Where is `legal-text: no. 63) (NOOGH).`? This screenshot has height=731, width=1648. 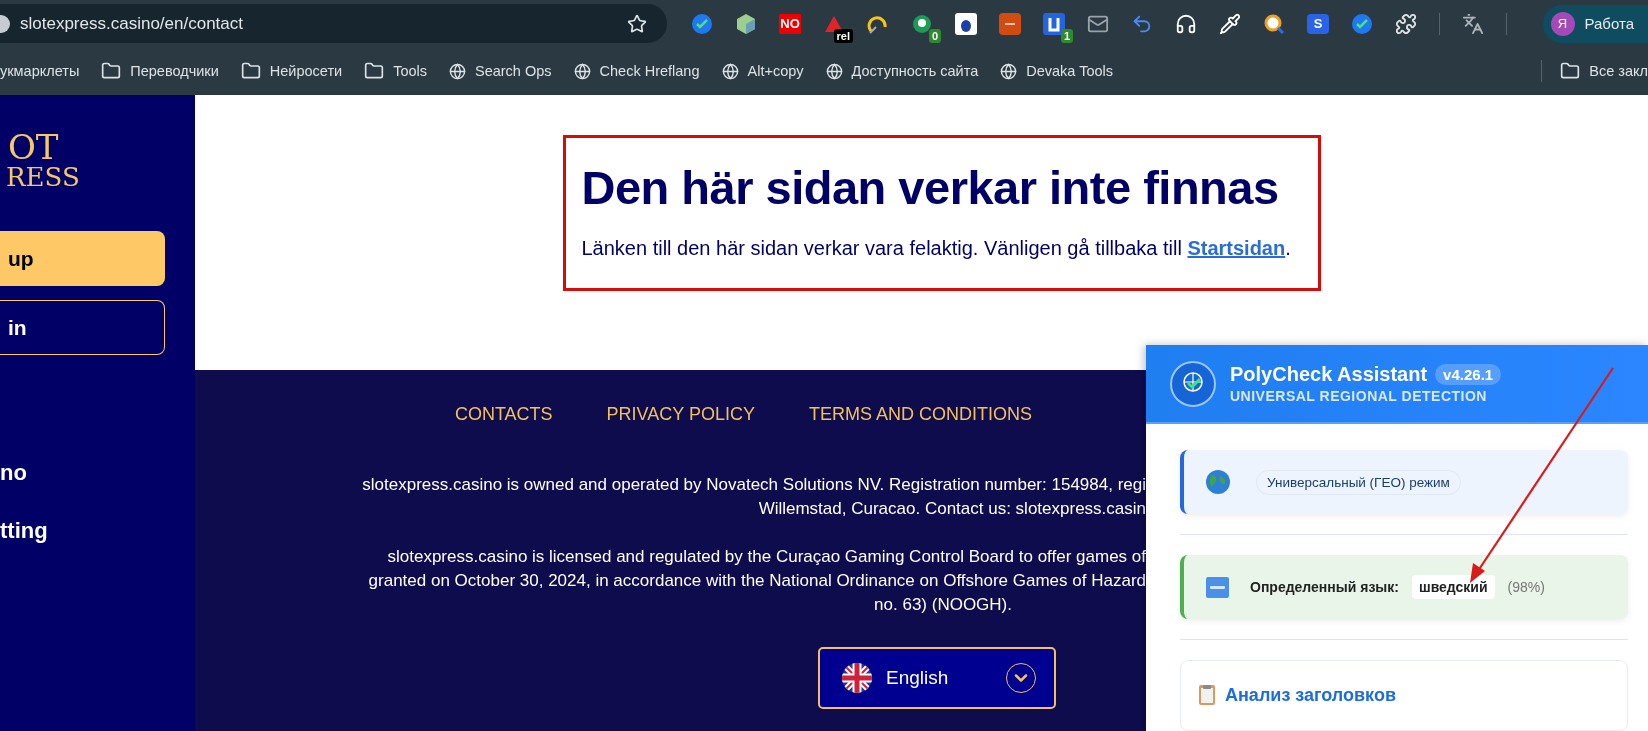
legal-text: no. 63) (NOOGH). is located at coordinates (943, 605).